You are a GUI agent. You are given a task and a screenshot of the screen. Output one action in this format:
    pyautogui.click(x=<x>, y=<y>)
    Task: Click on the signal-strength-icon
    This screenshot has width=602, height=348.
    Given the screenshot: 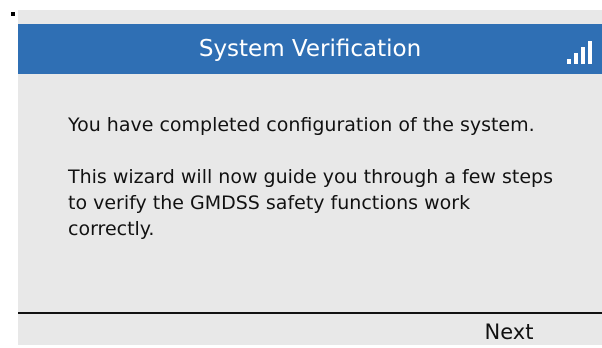 What is the action you would take?
    pyautogui.click(x=579, y=52)
    